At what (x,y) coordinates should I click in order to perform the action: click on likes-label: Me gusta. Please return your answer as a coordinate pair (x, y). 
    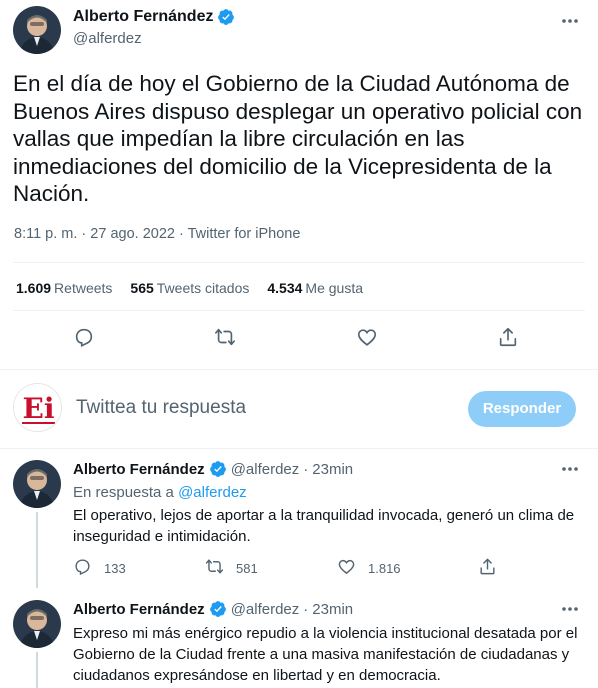
    Looking at the image, I should click on (334, 288).